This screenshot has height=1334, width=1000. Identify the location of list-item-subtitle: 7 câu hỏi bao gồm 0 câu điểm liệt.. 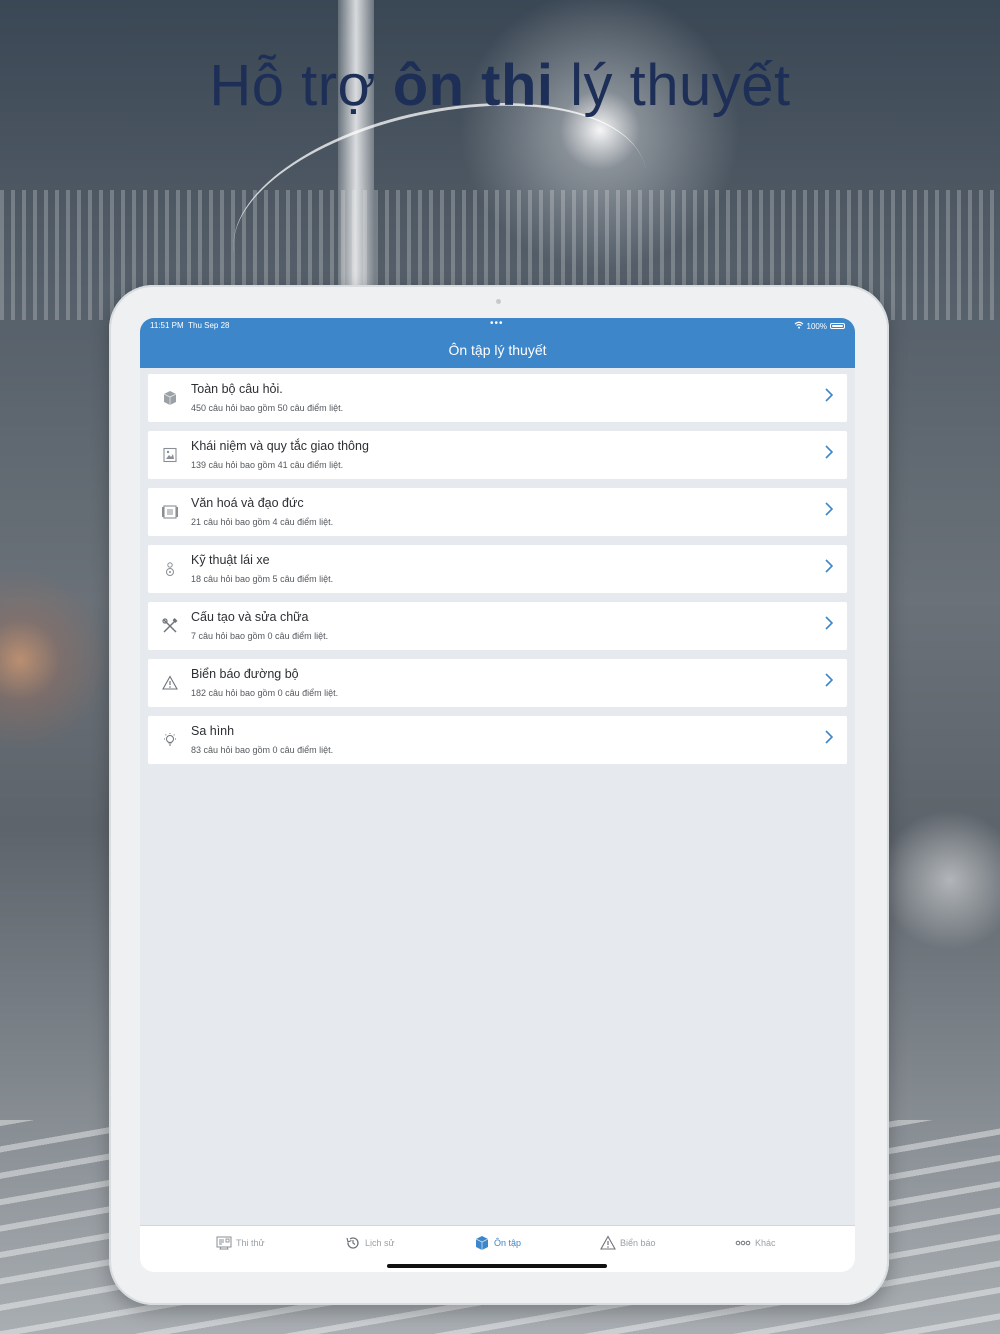
(260, 636).